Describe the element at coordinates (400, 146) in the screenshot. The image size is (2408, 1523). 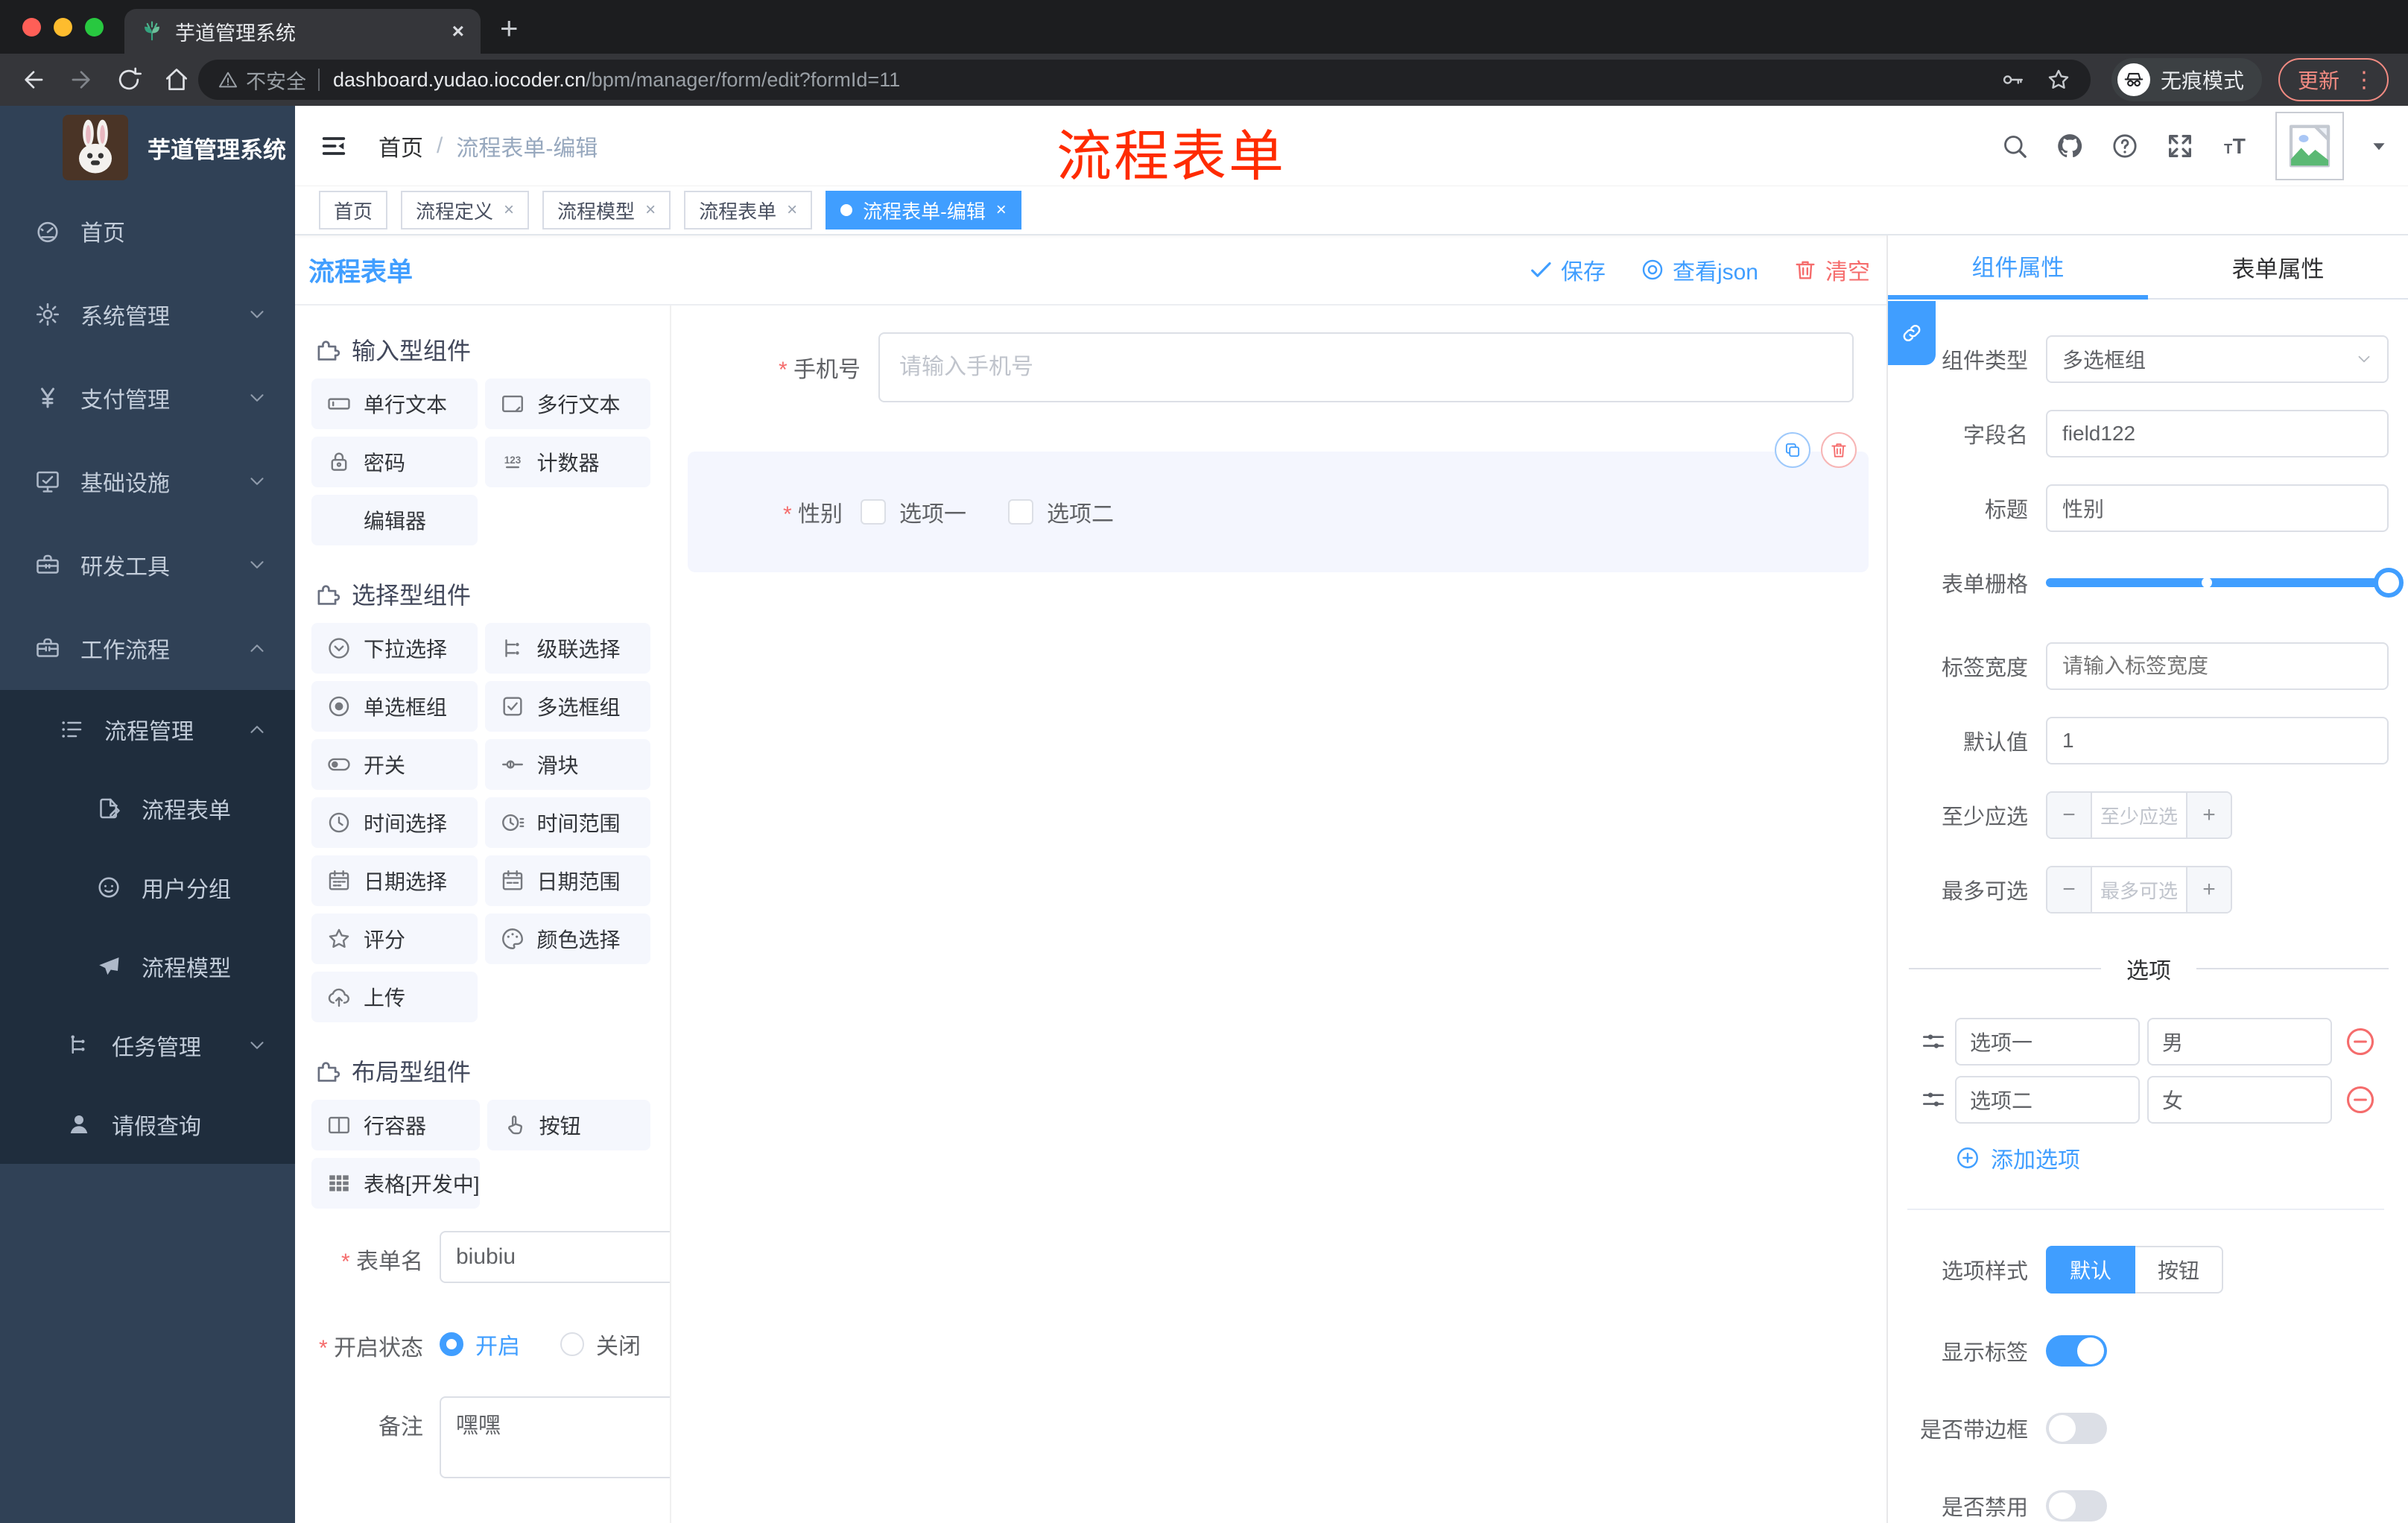
I see `breadcrumb-home: 首页` at that location.